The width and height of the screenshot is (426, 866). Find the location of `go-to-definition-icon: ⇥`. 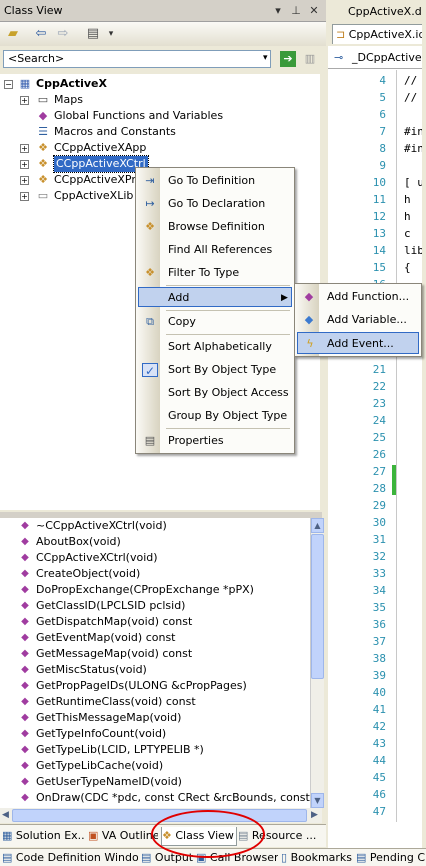

go-to-definition-icon: ⇥ is located at coordinates (150, 180).